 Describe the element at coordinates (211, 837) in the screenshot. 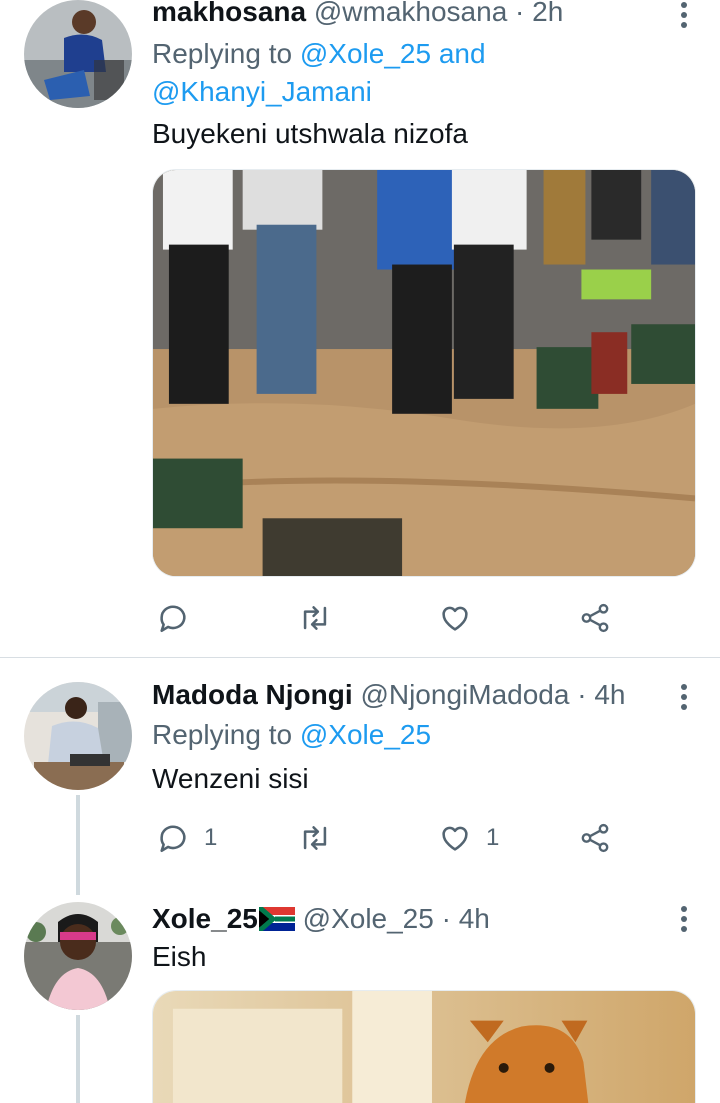

I see `reply-count: 1` at that location.